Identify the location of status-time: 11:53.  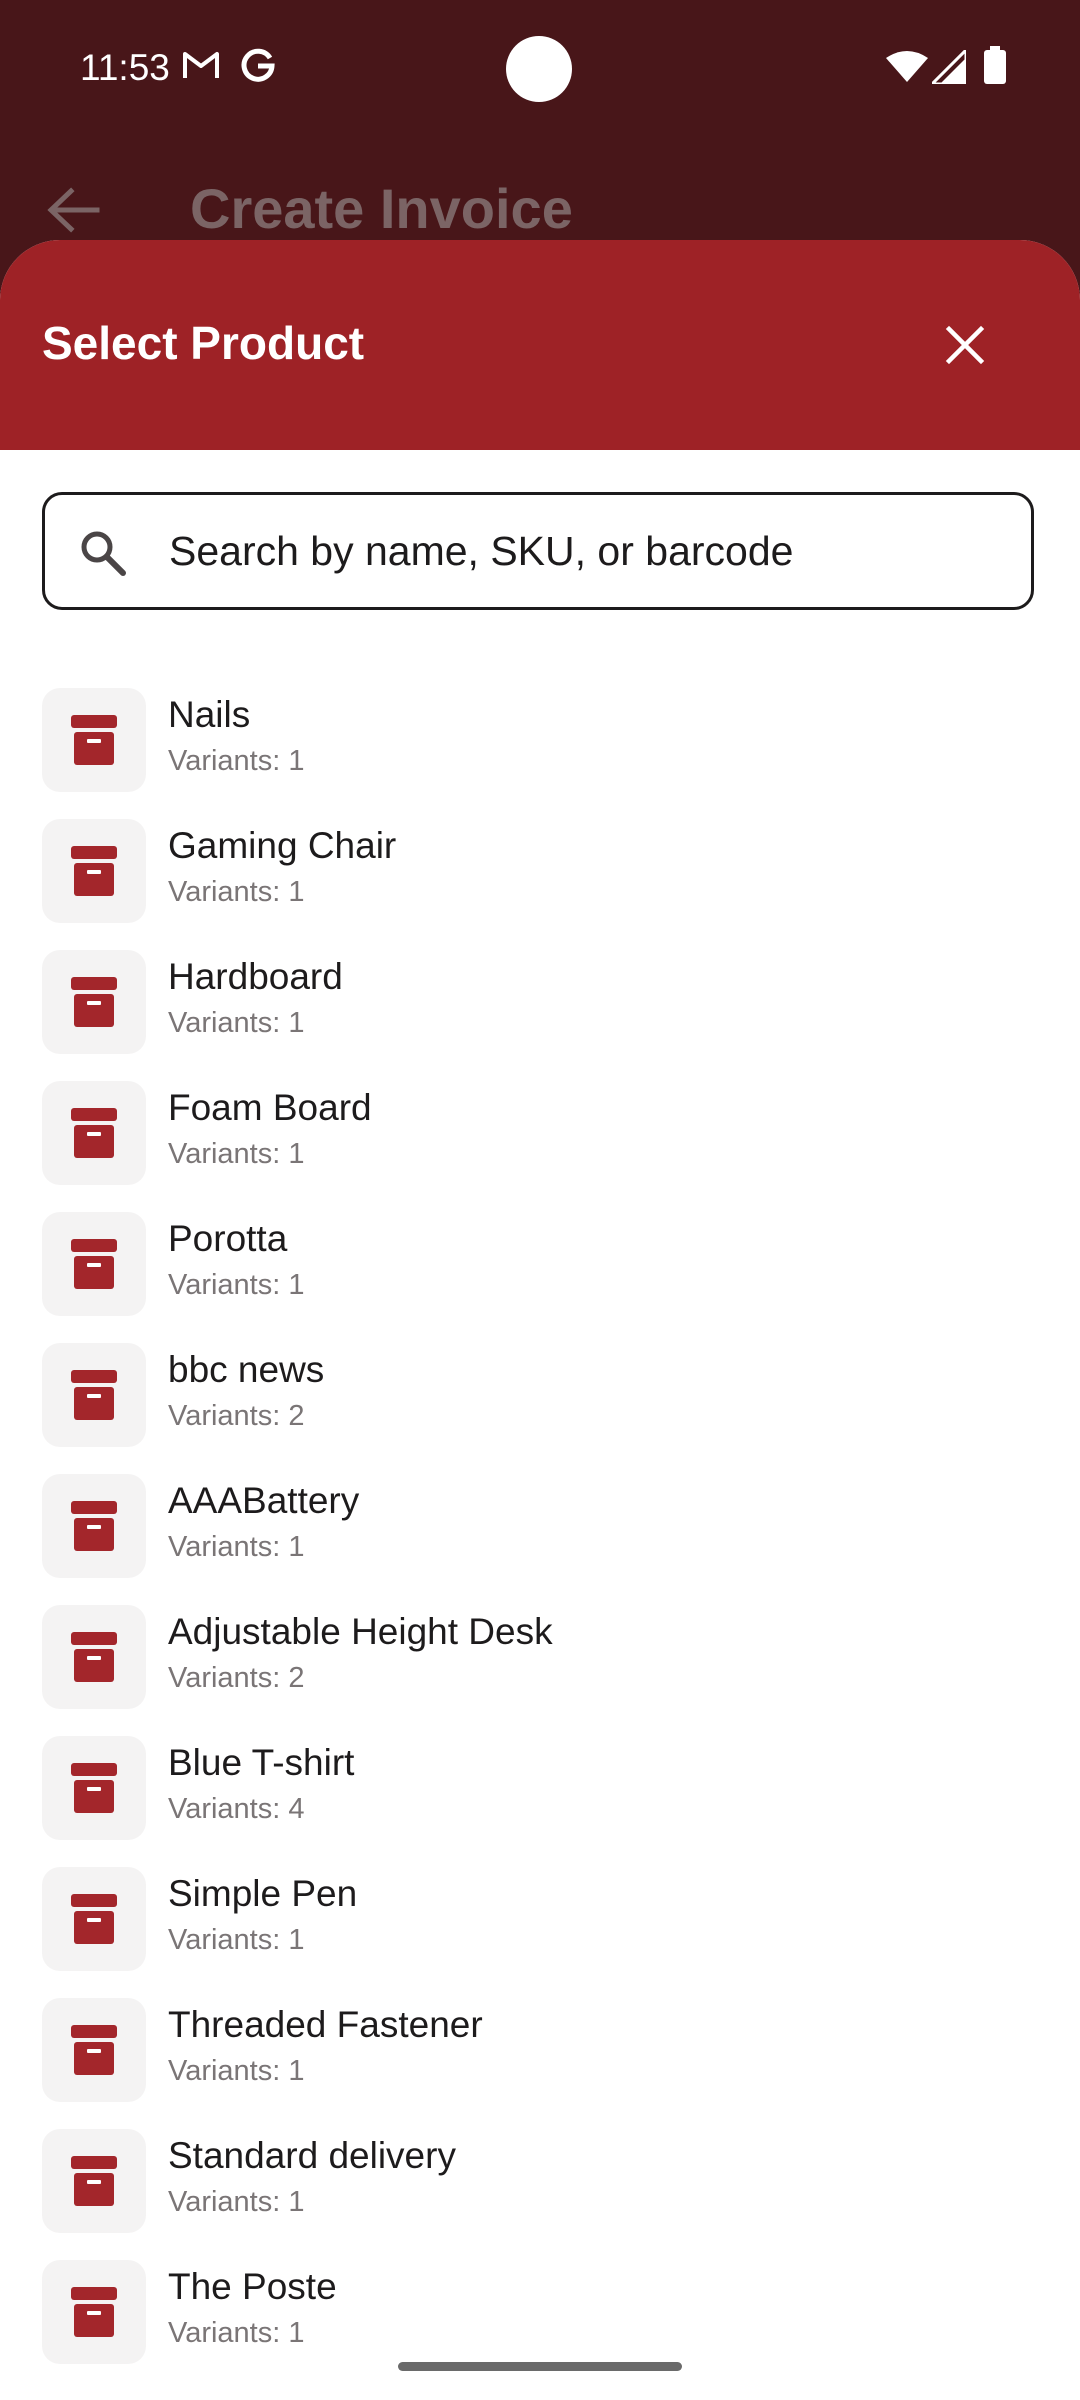
(125, 67).